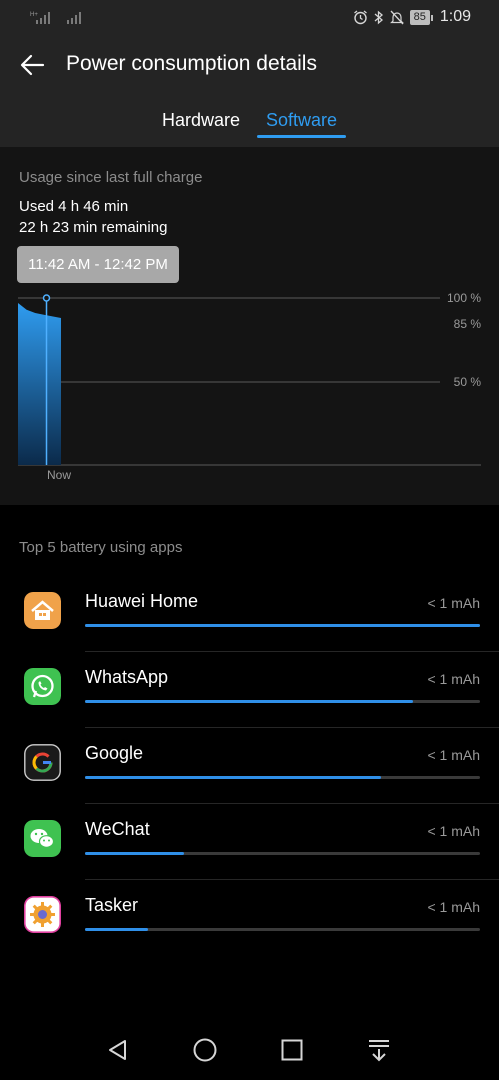 This screenshot has height=1080, width=499. What do you see at coordinates (42, 686) in the screenshot?
I see `whatsapp-icon` at bounding box center [42, 686].